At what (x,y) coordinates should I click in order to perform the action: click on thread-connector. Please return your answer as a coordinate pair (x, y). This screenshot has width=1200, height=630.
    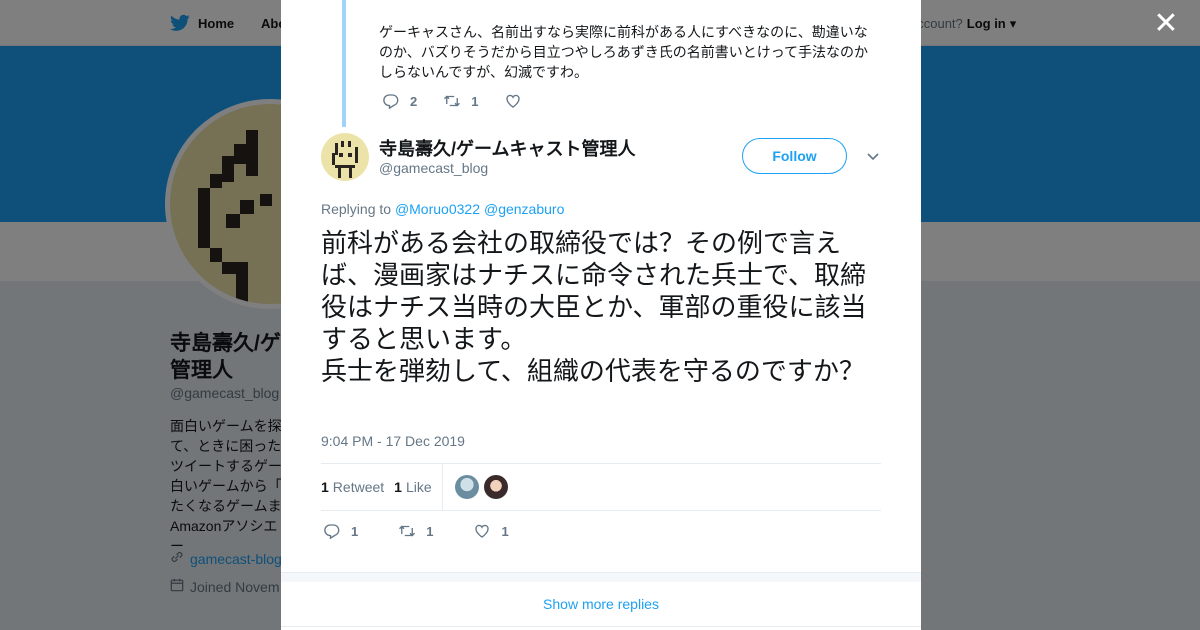
    Looking at the image, I should click on (344, 63).